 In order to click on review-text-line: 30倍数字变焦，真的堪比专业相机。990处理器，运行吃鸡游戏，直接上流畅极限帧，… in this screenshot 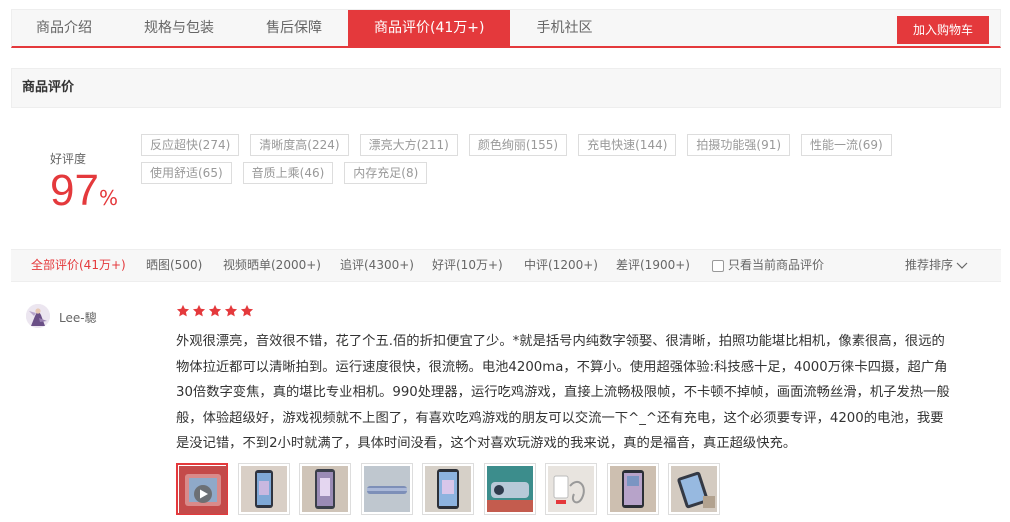, I will do `click(563, 392)`.